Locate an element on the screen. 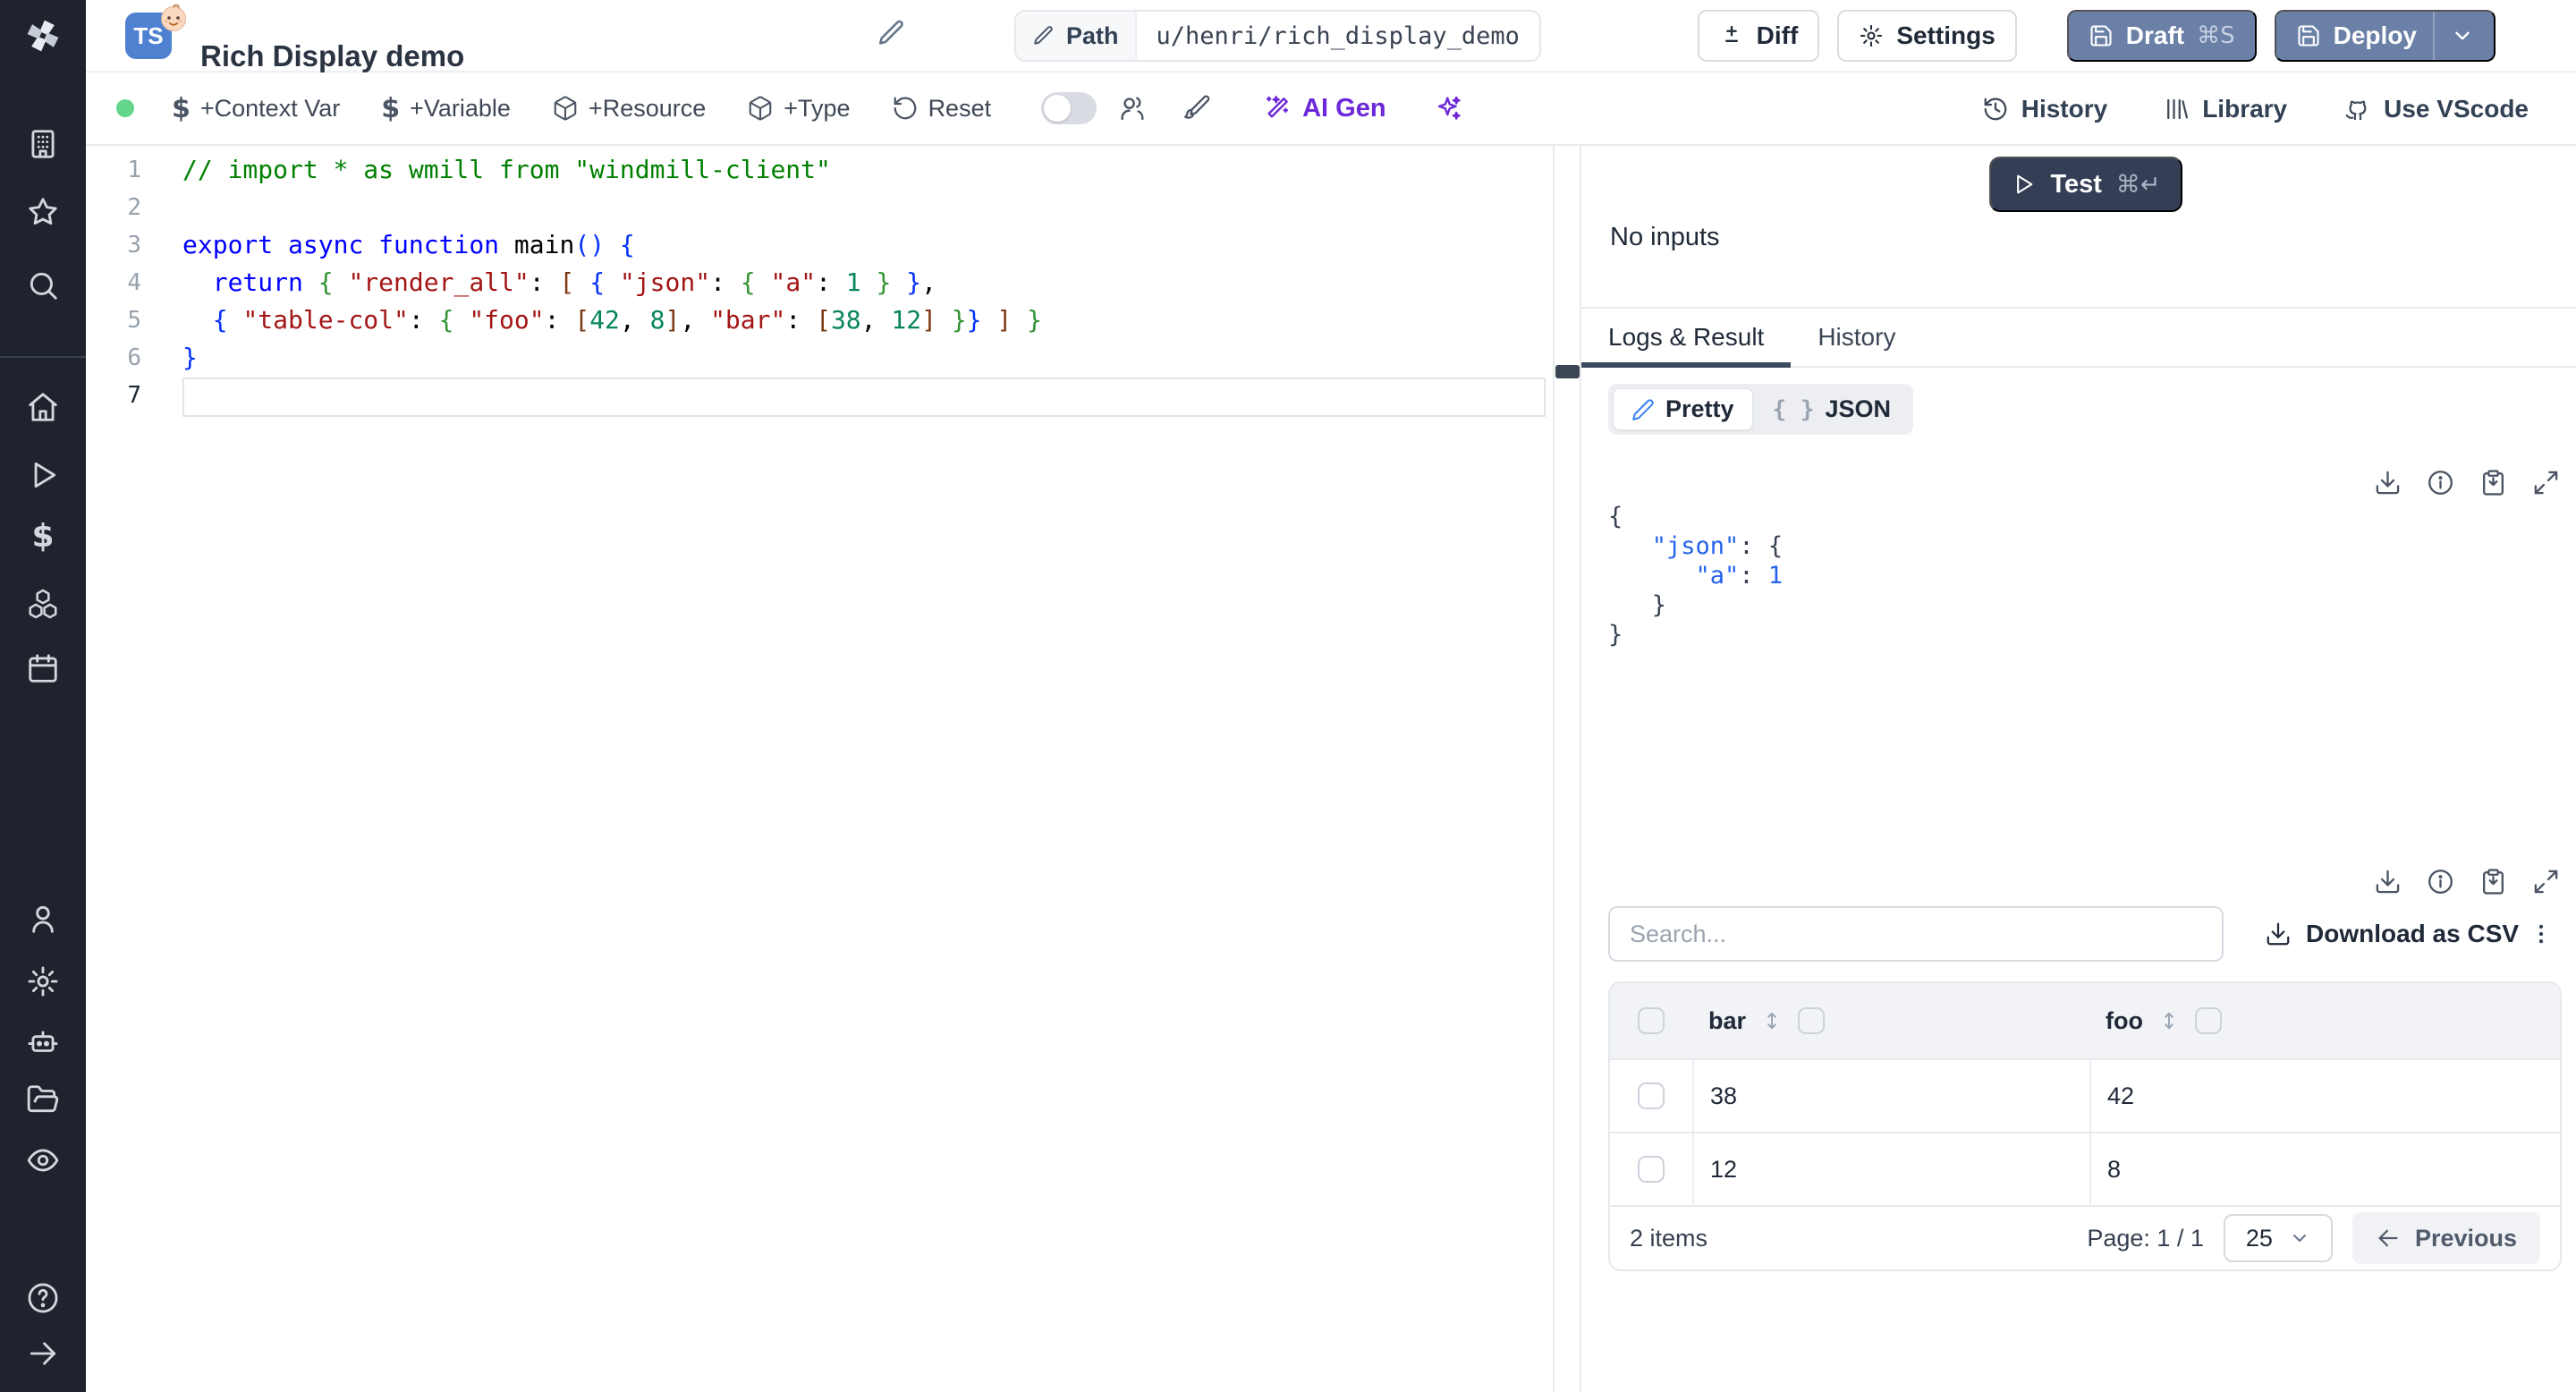 The width and height of the screenshot is (2576, 1392). deploy-button: Deploy is located at coordinates (2385, 36).